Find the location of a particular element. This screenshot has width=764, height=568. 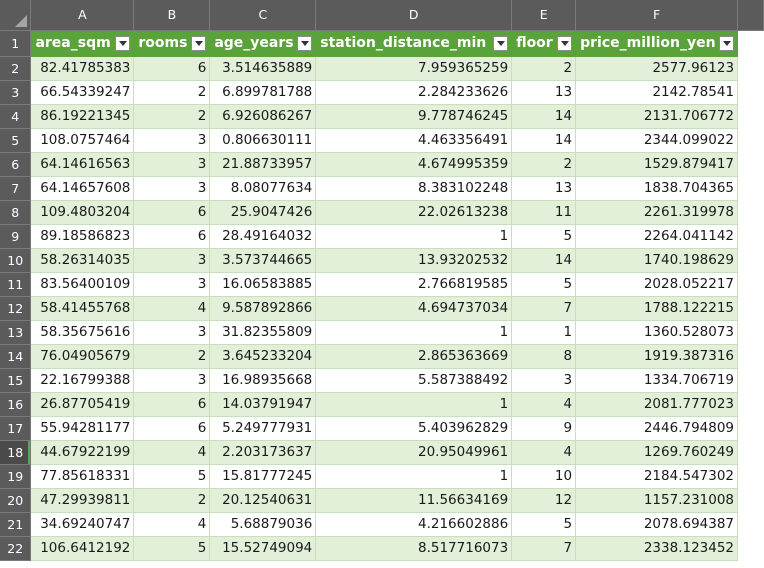

data-cell: 4 is located at coordinates (544, 452).